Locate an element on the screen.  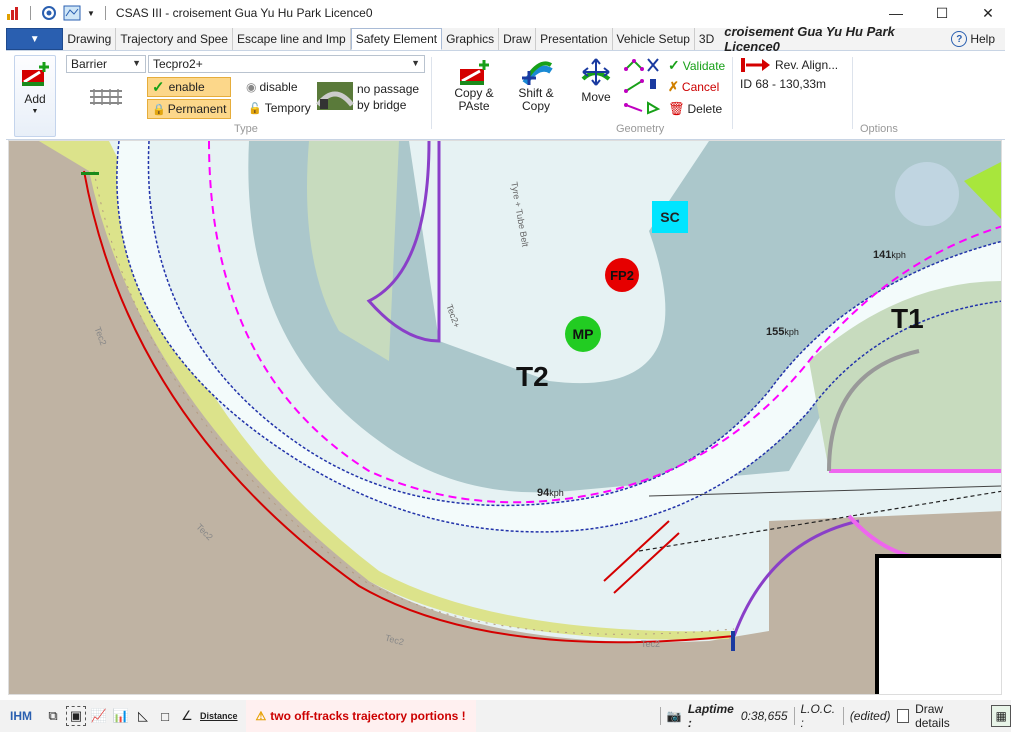
line-chart-icon: 📈 is located at coordinates (99, 716).